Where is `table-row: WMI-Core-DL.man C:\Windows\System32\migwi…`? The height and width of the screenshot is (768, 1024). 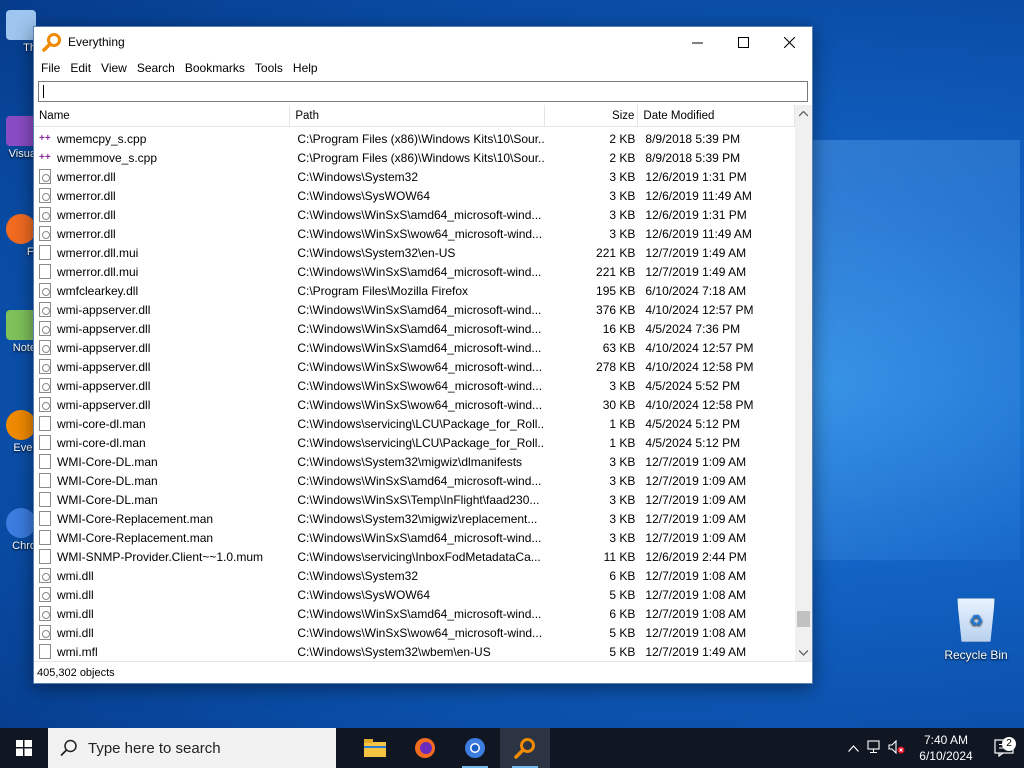
table-row: WMI-Core-DL.man C:\Windows\System32\migwi… is located at coordinates (414, 461).